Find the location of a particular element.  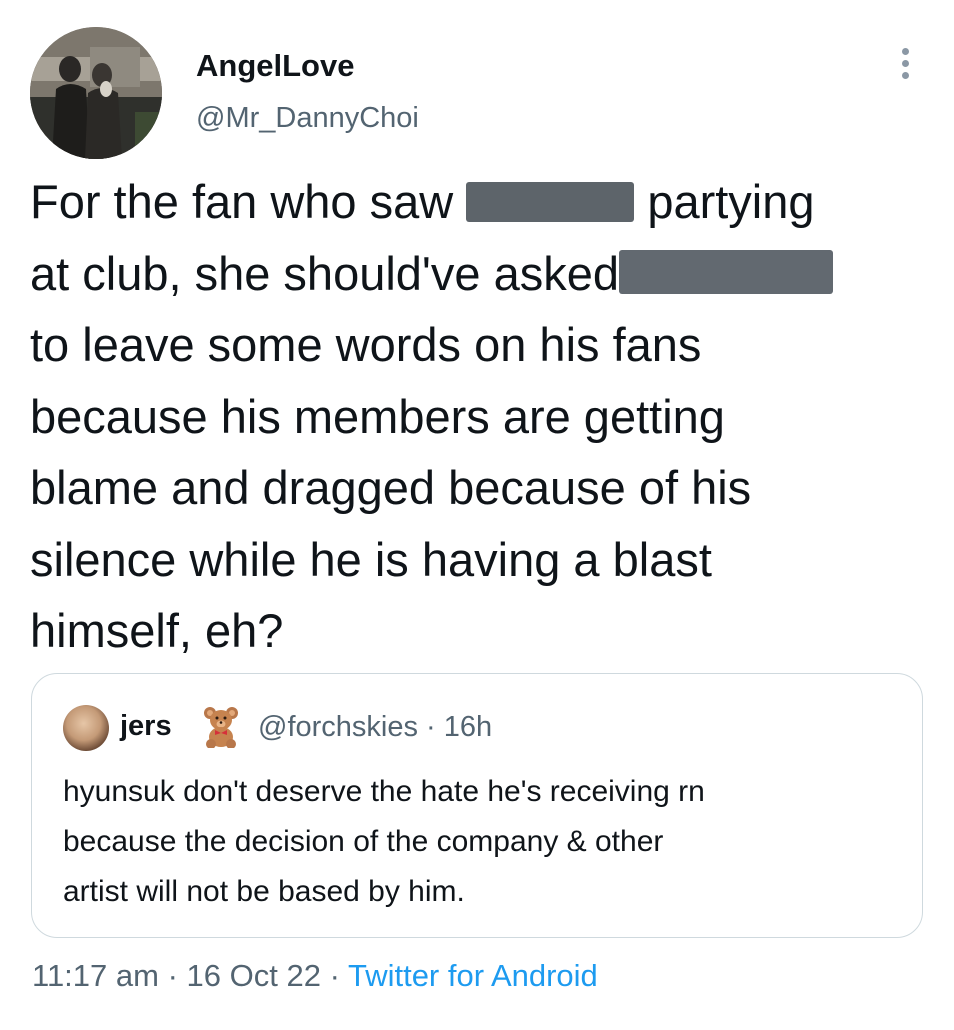

author-handle: @Mr_DannyChoi is located at coordinates (307, 118).